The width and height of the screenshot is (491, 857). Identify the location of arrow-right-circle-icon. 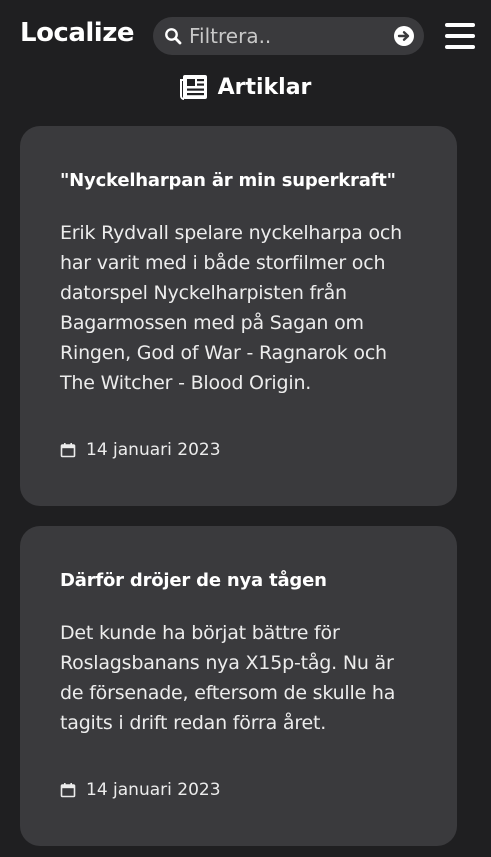
(404, 36).